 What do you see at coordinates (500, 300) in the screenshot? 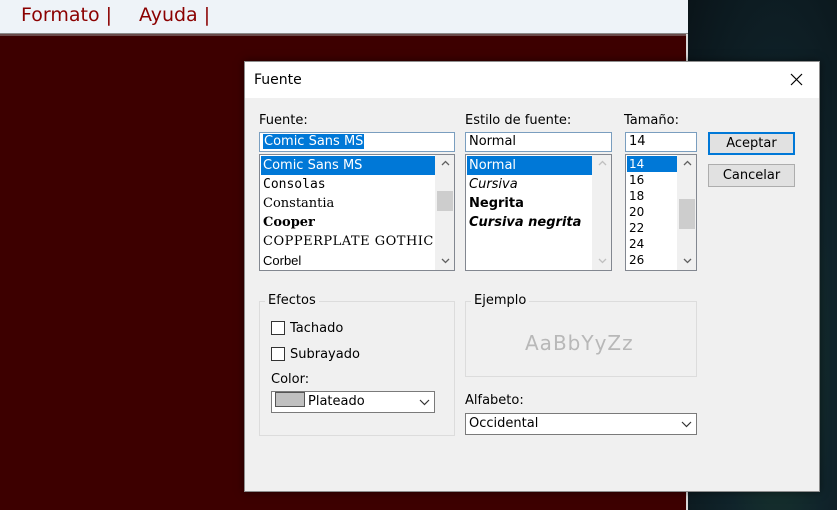
I see `sample-group-title: Ejemplo` at bounding box center [500, 300].